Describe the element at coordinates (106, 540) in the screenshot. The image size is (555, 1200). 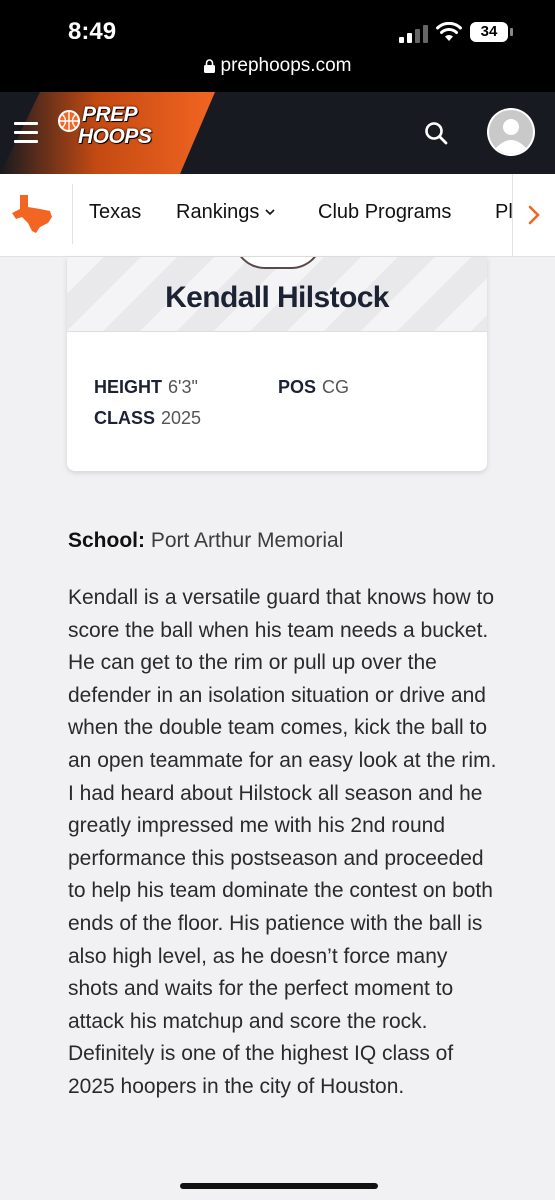
I see `school-label: School:` at that location.